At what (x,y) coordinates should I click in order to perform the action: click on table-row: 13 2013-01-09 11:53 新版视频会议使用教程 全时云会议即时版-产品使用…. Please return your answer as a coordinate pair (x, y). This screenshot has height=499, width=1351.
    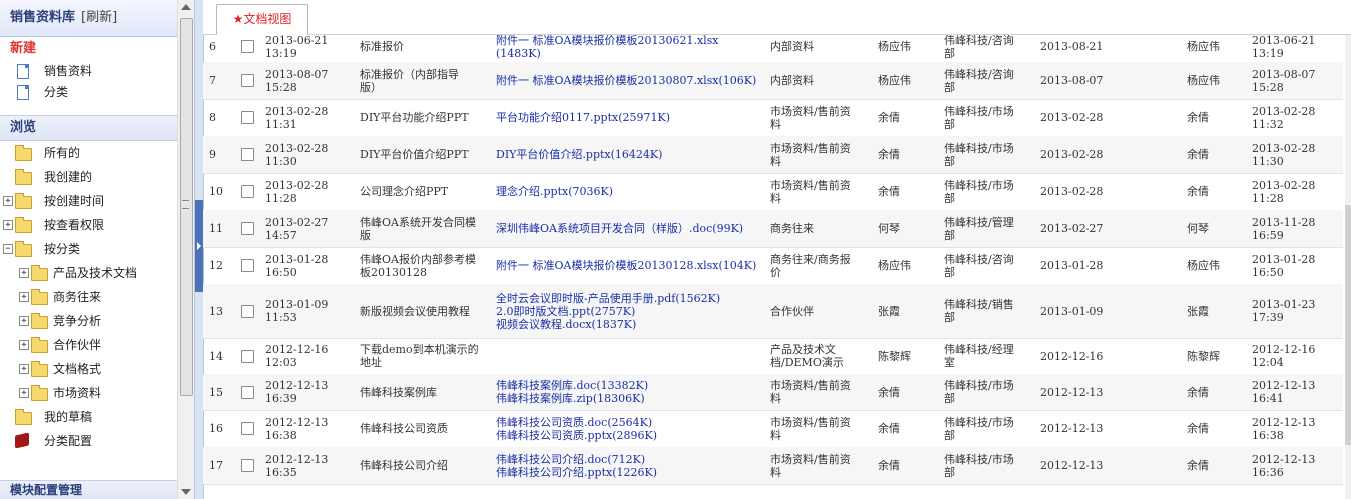
    Looking at the image, I should click on (773, 311).